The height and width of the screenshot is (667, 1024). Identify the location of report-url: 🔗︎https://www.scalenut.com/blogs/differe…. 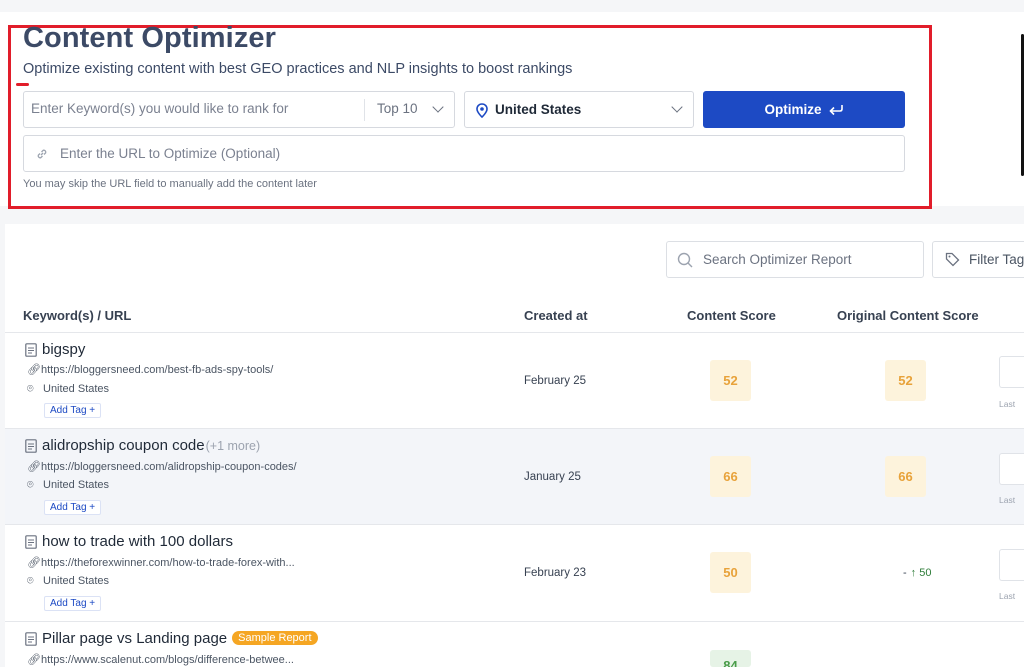
(160, 659).